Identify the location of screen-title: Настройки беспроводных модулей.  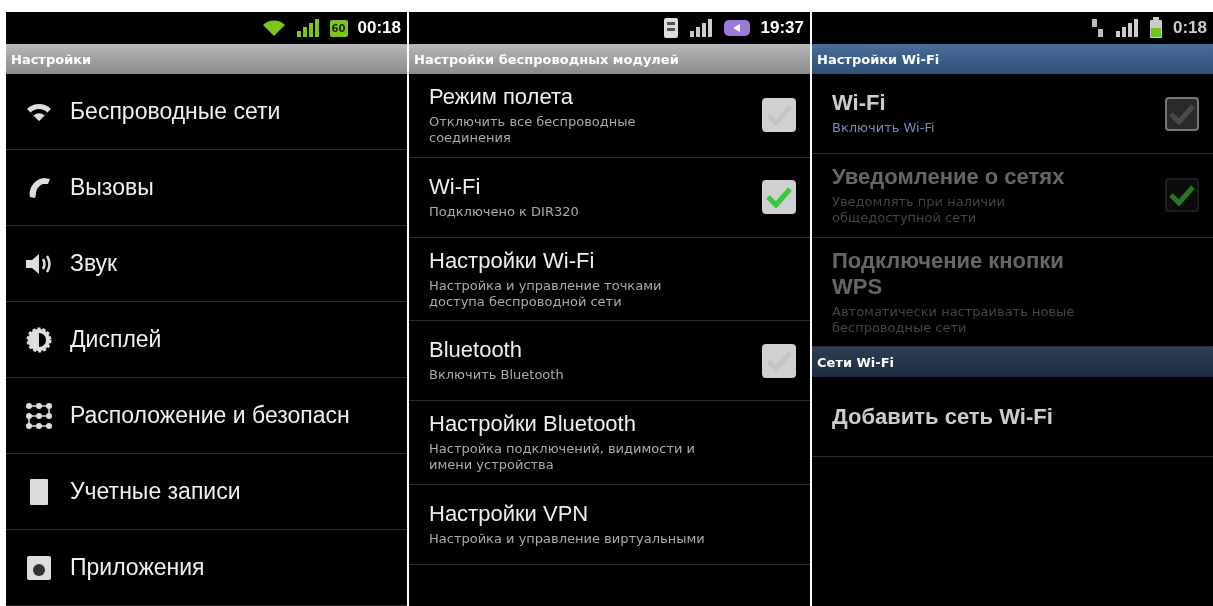
(546, 59).